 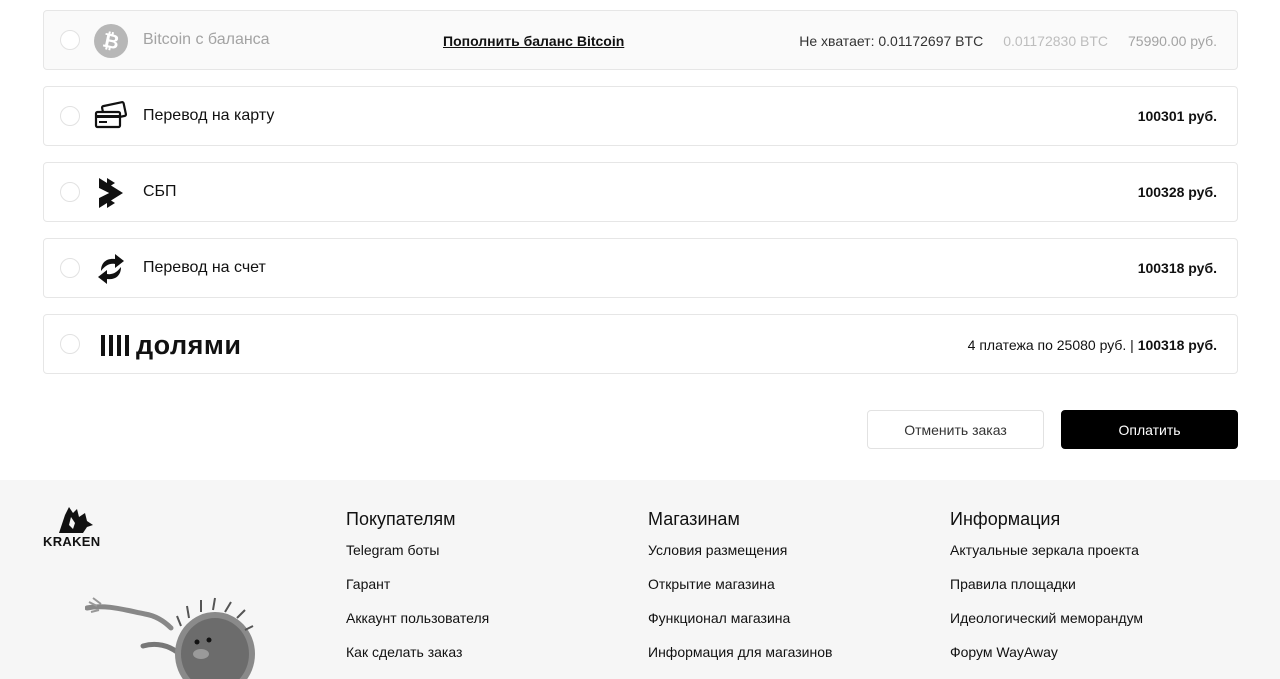 I want to click on footer-heading-info: Информация, so click(x=1005, y=519).